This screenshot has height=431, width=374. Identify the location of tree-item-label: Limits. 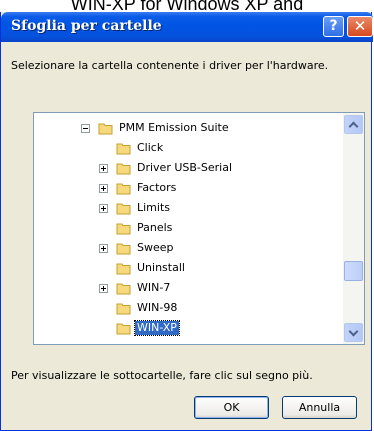
(153, 207).